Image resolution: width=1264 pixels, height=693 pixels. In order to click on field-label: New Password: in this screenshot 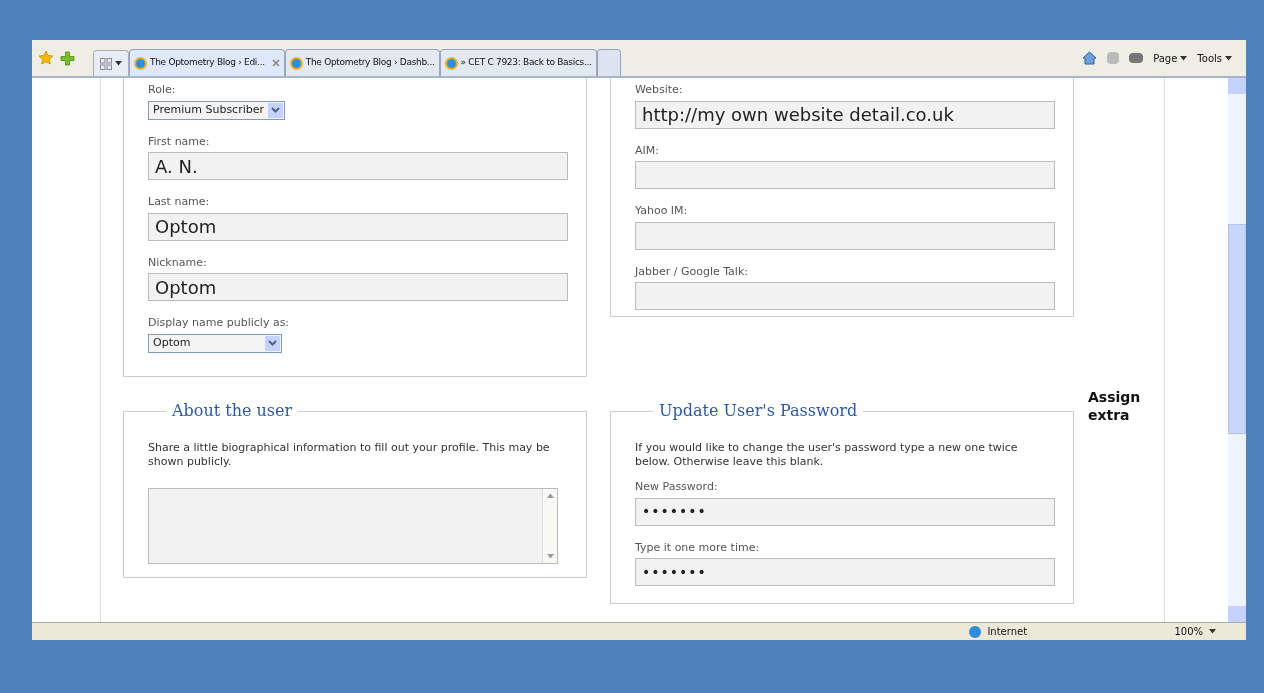, I will do `click(676, 487)`.